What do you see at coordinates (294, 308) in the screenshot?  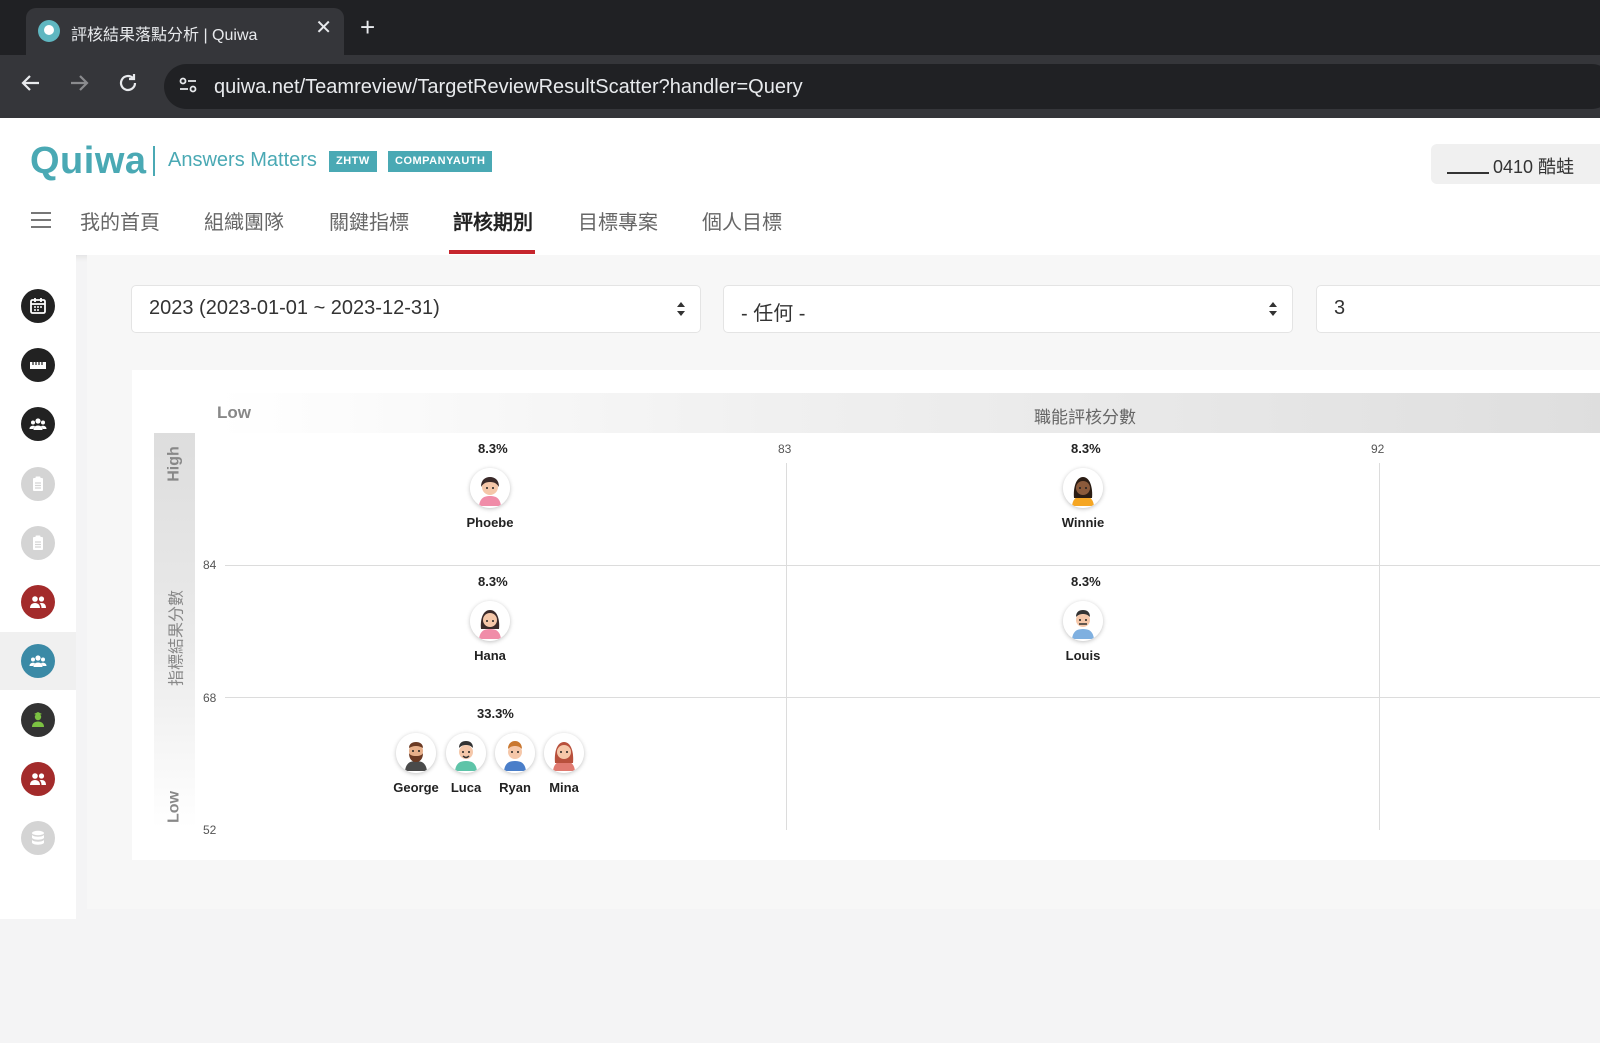 I see `period-select-value: 2023 (2023-01-01 ~ 2023-12-31)` at bounding box center [294, 308].